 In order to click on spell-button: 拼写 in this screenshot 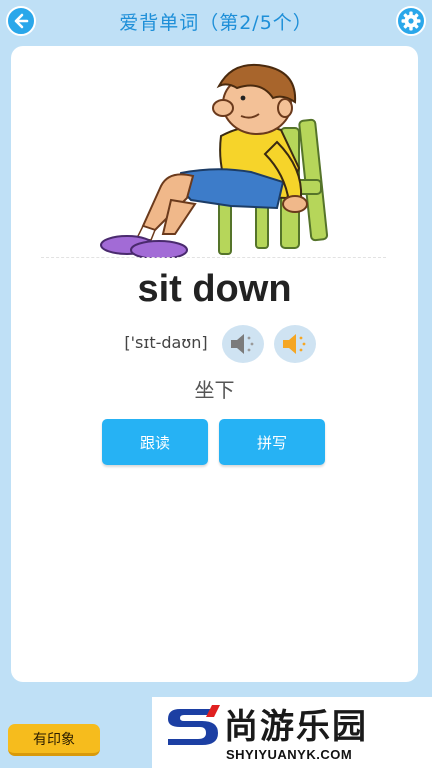, I will do `click(272, 442)`.